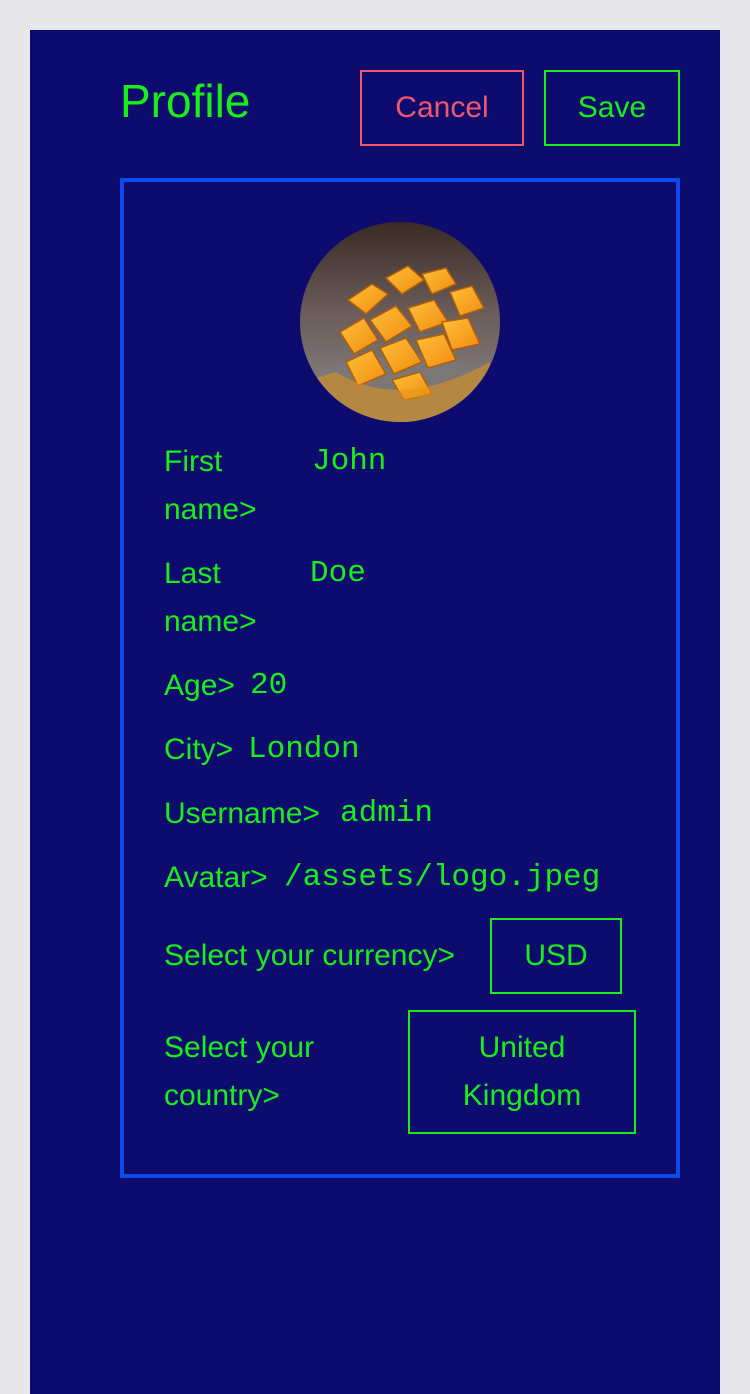  I want to click on currency-label: Select your currency>, so click(309, 955).